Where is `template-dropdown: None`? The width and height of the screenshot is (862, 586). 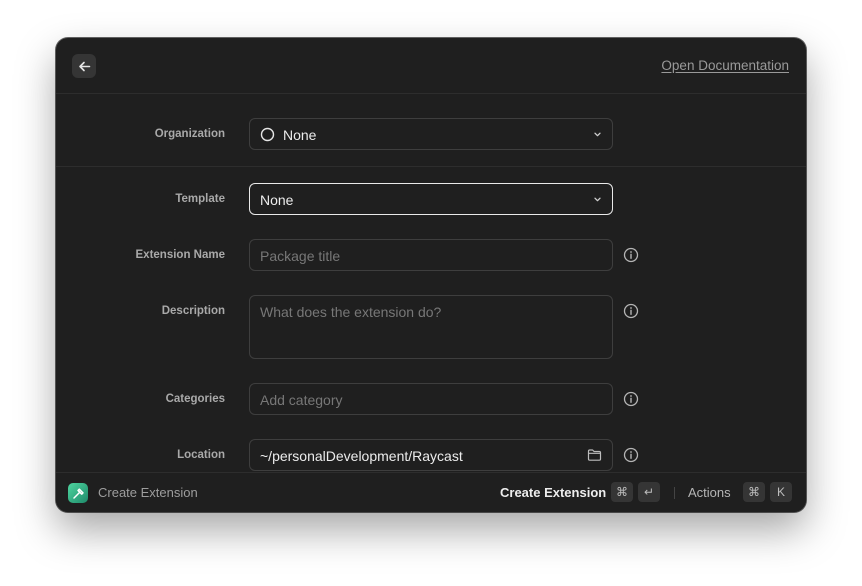 template-dropdown: None is located at coordinates (431, 199).